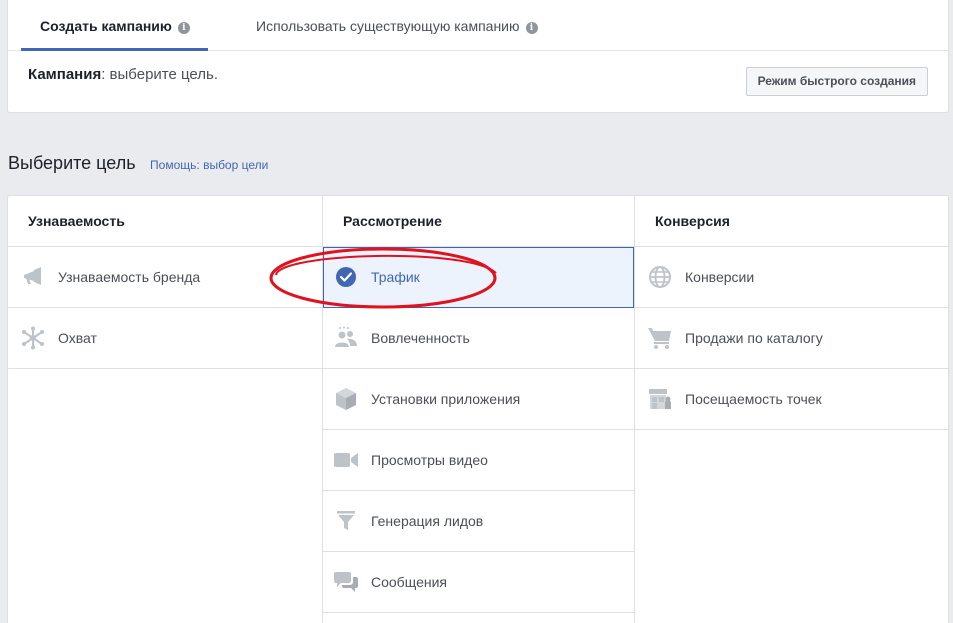 This screenshot has width=953, height=623. Describe the element at coordinates (660, 338) in the screenshot. I see `shopping-cart-icon` at that location.